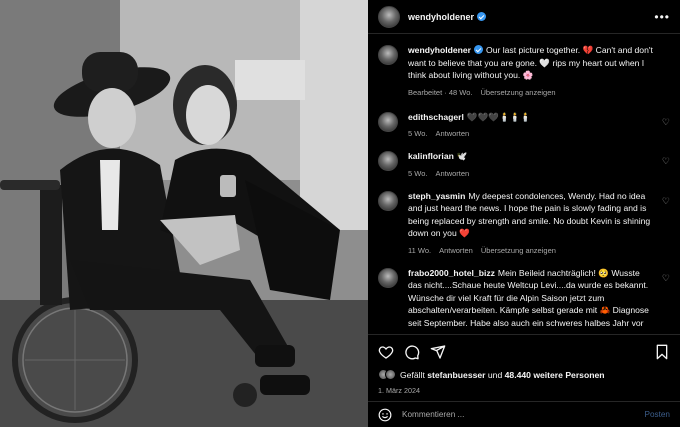 The width and height of the screenshot is (680, 427). Describe the element at coordinates (662, 17) in the screenshot. I see `more-options-icon: •••` at that location.